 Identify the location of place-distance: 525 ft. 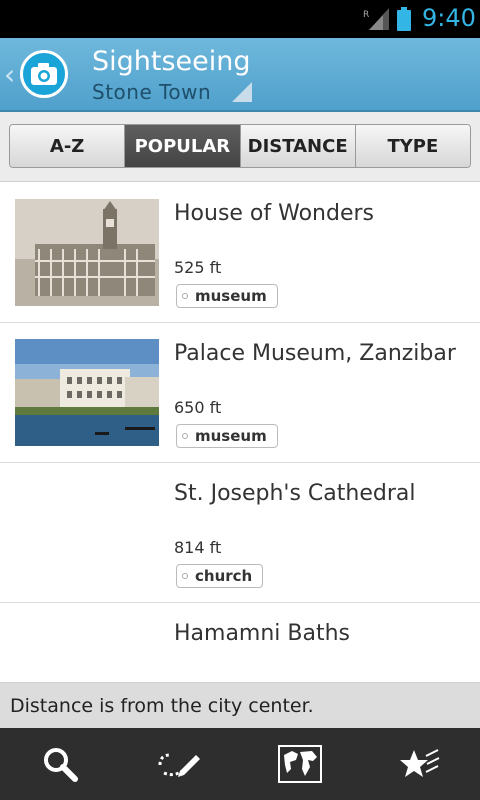
(198, 267).